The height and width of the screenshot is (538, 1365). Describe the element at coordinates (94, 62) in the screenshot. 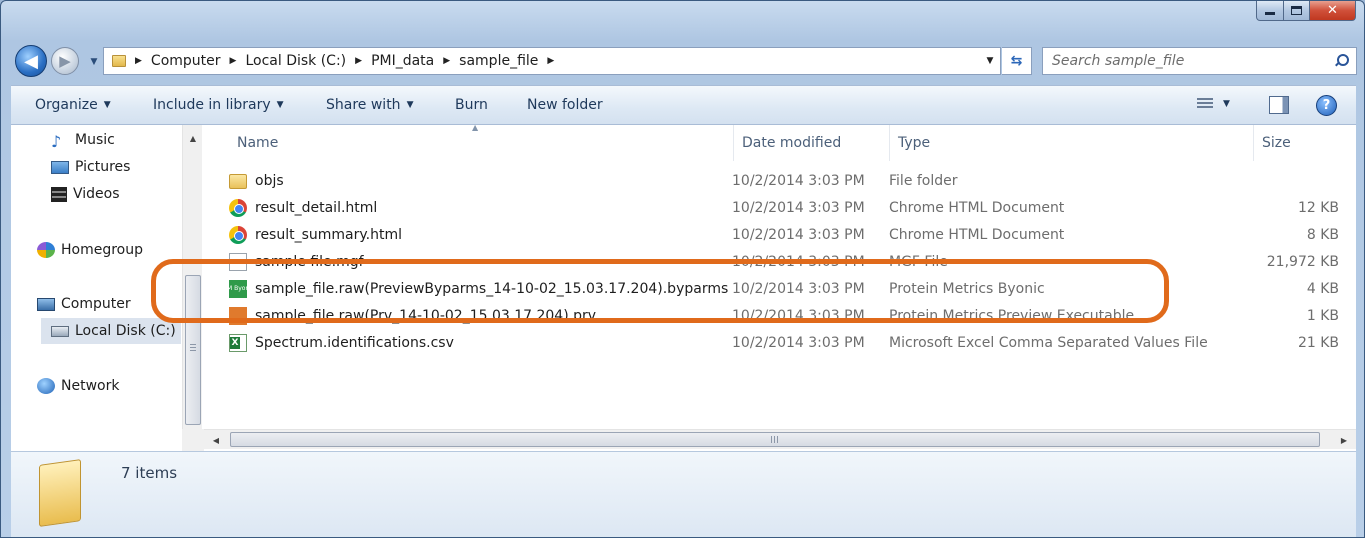

I see `recent-pages-dropdown: ▼` at that location.